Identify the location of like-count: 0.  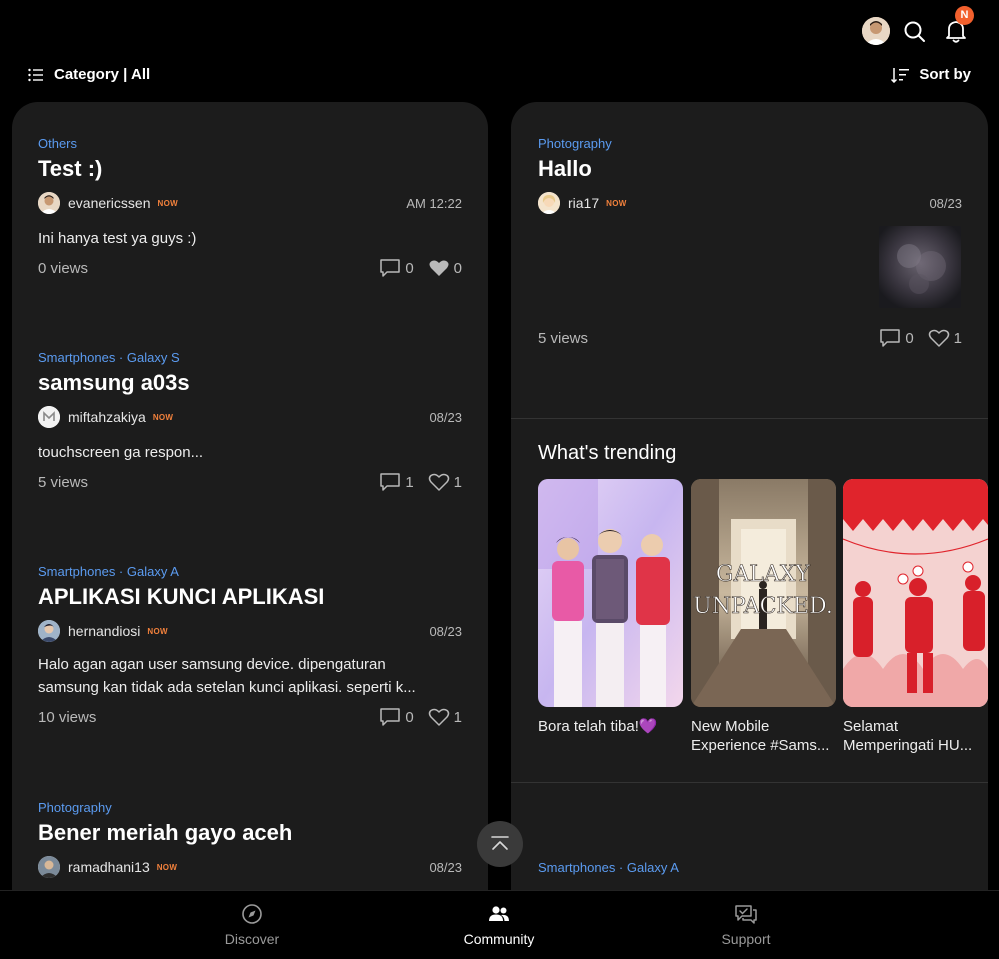
(457, 268).